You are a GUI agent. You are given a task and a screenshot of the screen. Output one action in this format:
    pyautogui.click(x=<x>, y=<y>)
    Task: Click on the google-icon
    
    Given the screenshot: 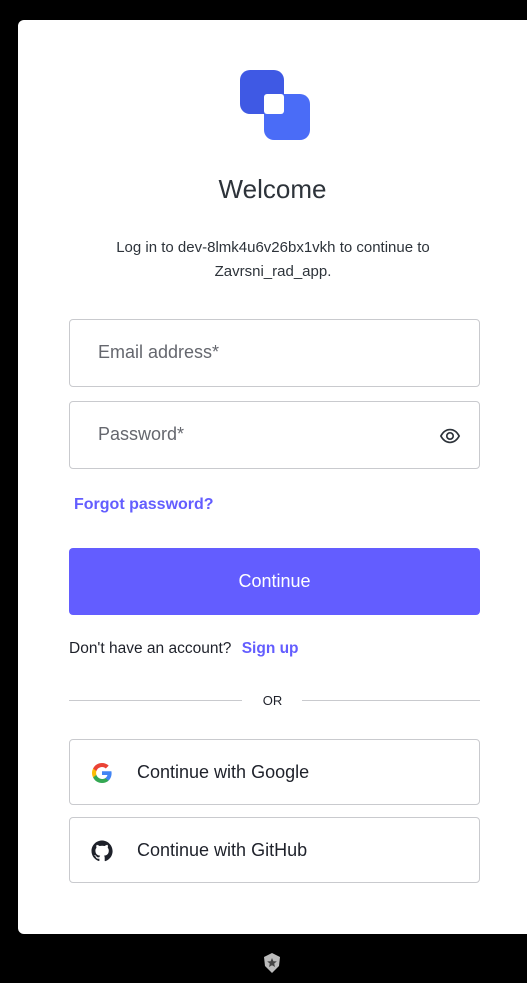 What is the action you would take?
    pyautogui.click(x=102, y=773)
    